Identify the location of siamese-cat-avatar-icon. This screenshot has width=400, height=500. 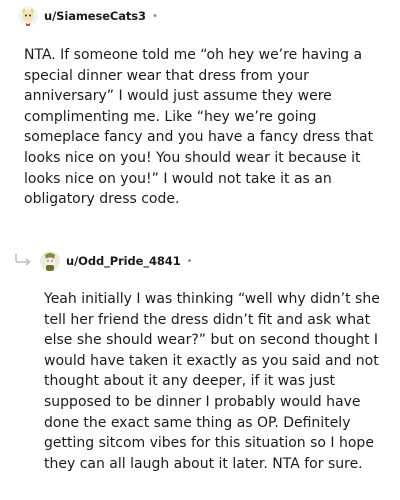
(28, 16).